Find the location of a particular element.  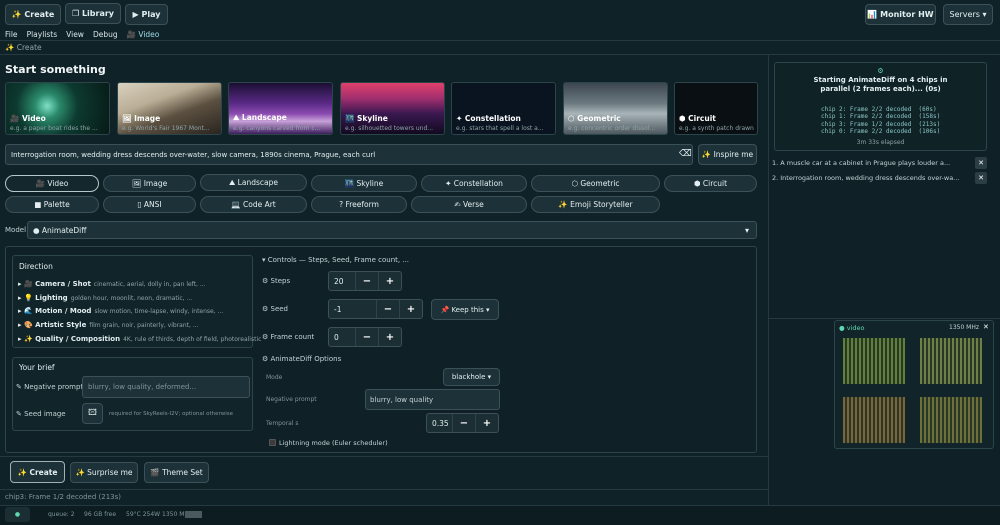

status-line: chip3: Frame 1/2 decoded (213s) is located at coordinates (63, 497).